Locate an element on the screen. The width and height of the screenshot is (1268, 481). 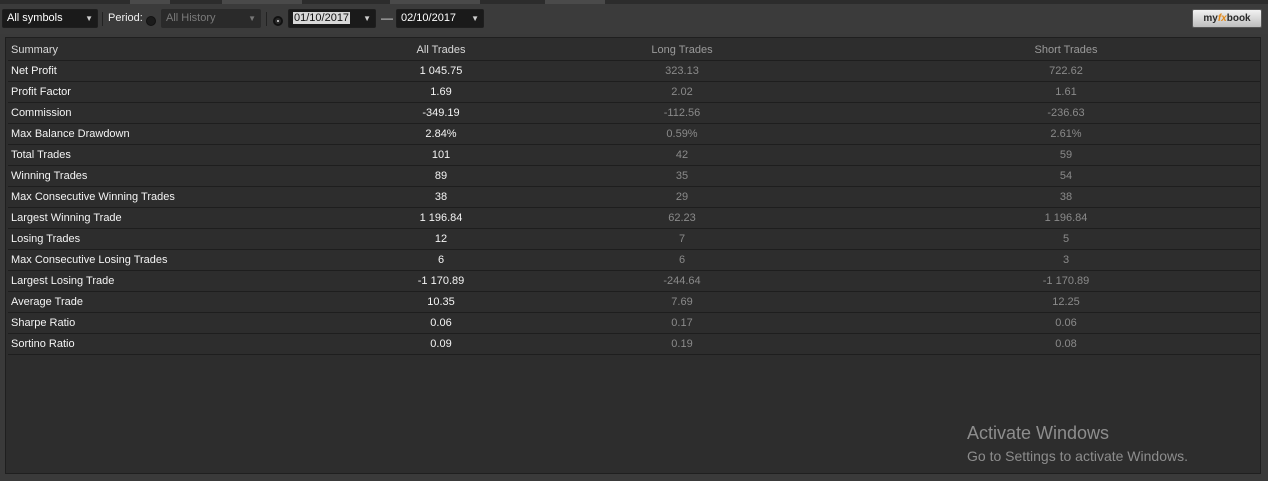
watermark-title: Activate Windows is located at coordinates (1038, 433).